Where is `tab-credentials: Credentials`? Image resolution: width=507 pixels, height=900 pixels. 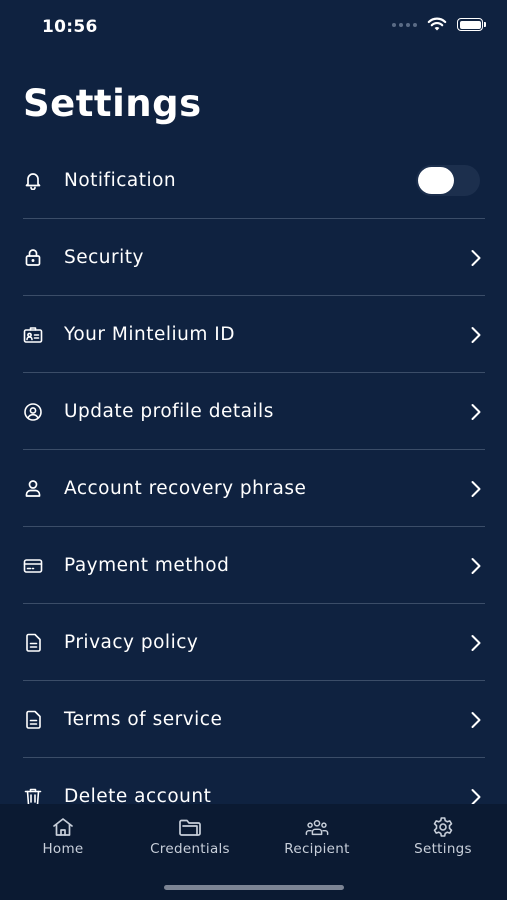
tab-credentials: Credentials is located at coordinates (190, 836).